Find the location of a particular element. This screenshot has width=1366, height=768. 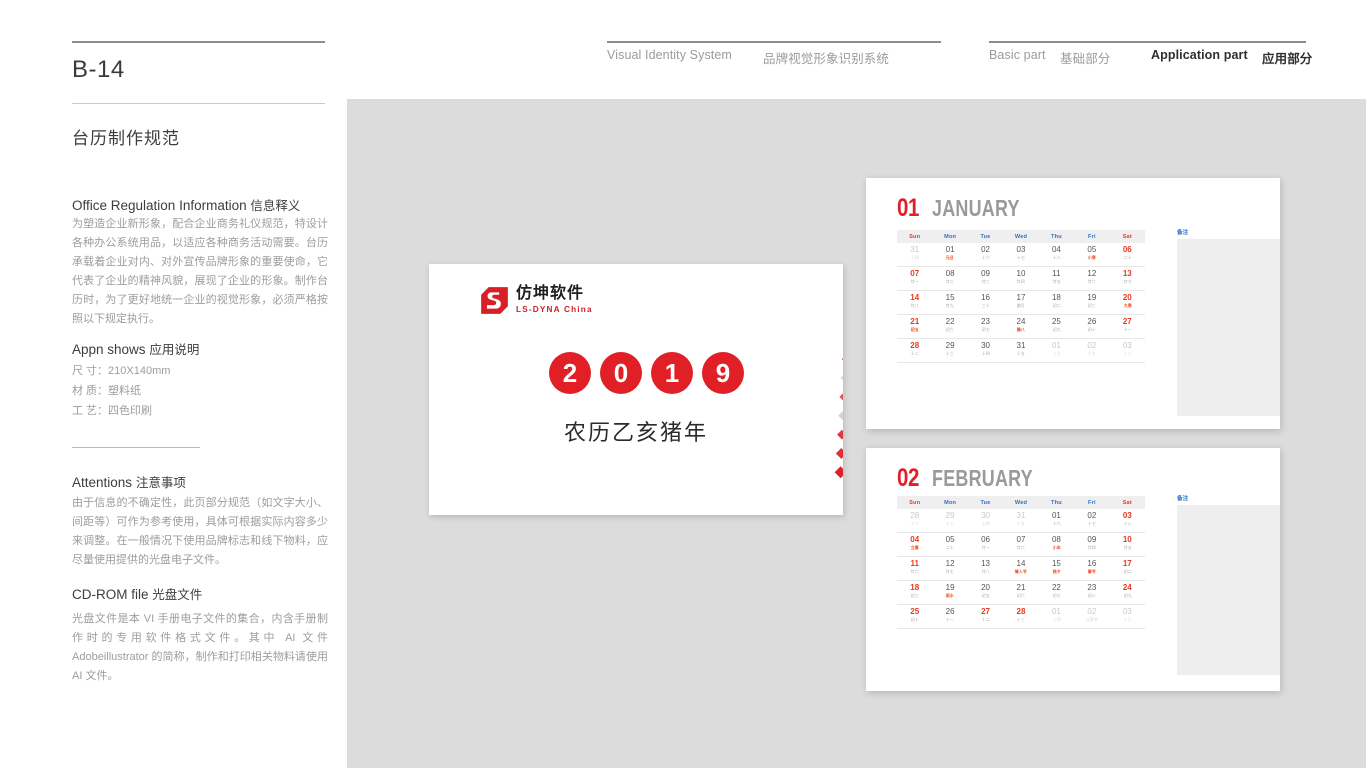

day-lunar-label: 廿四 is located at coordinates (1091, 547).